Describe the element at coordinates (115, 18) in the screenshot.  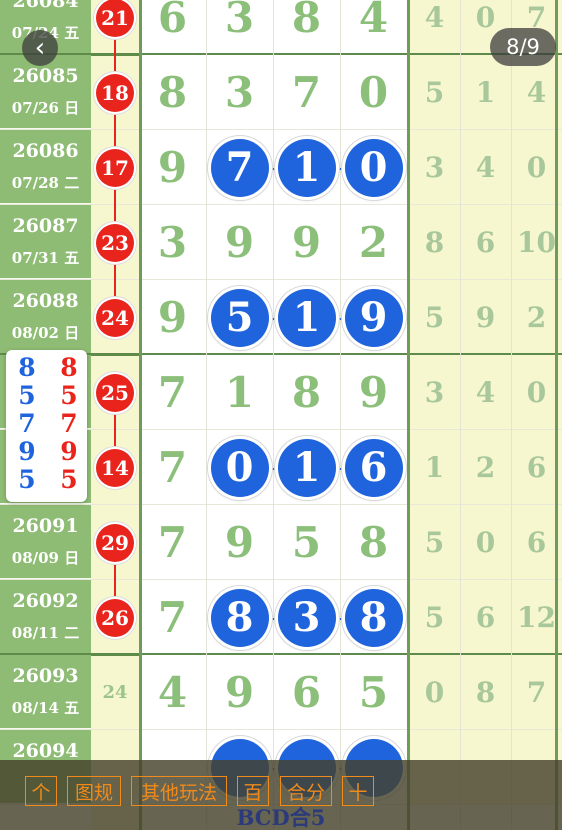
I see `zone-ball: 21` at that location.